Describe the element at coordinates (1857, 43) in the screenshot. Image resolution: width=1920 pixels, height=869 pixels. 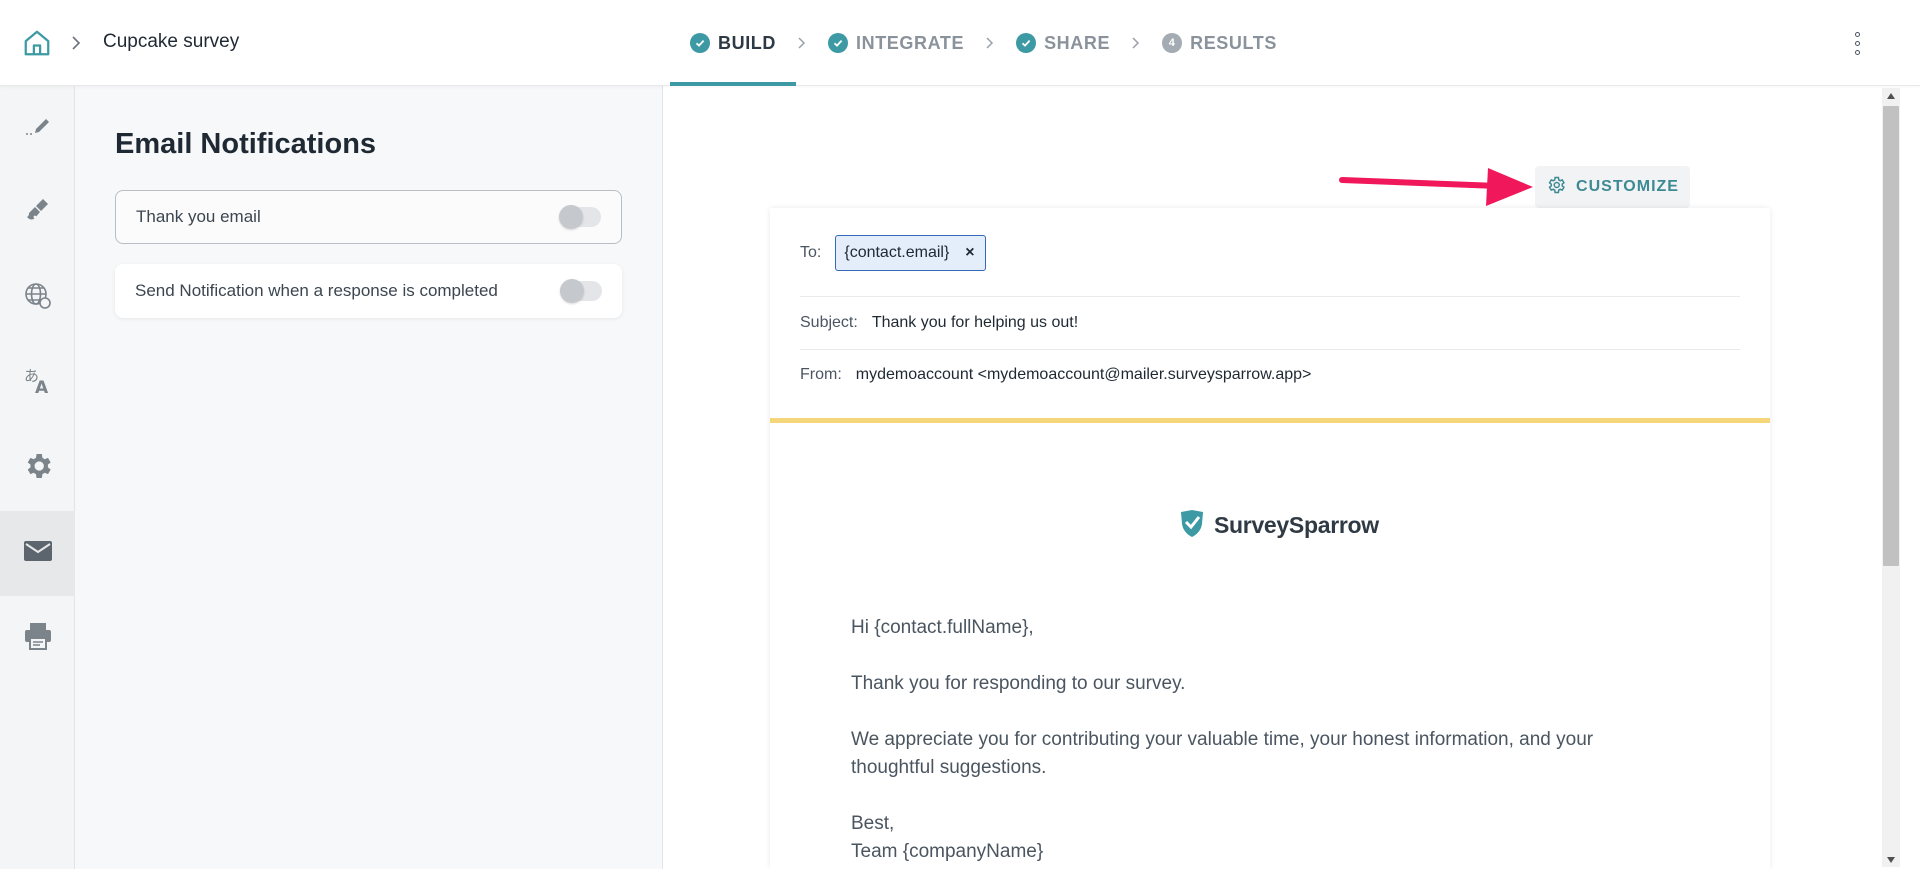
I see `more-options-icon` at that location.